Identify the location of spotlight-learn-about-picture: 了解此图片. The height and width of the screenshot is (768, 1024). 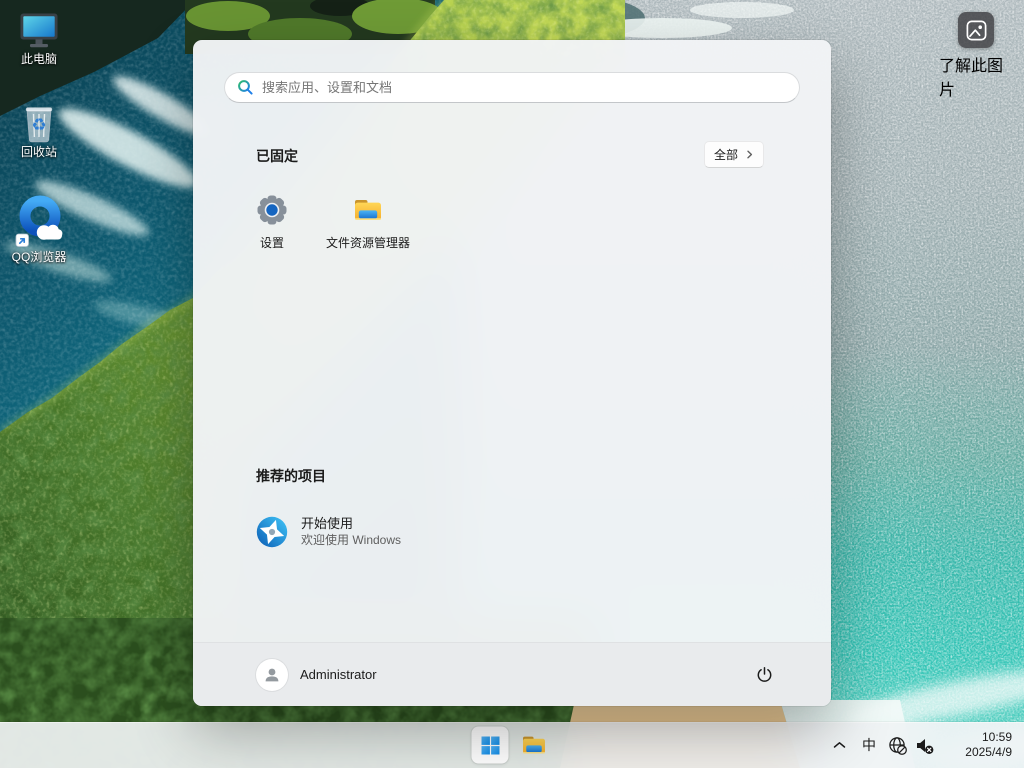
(976, 56).